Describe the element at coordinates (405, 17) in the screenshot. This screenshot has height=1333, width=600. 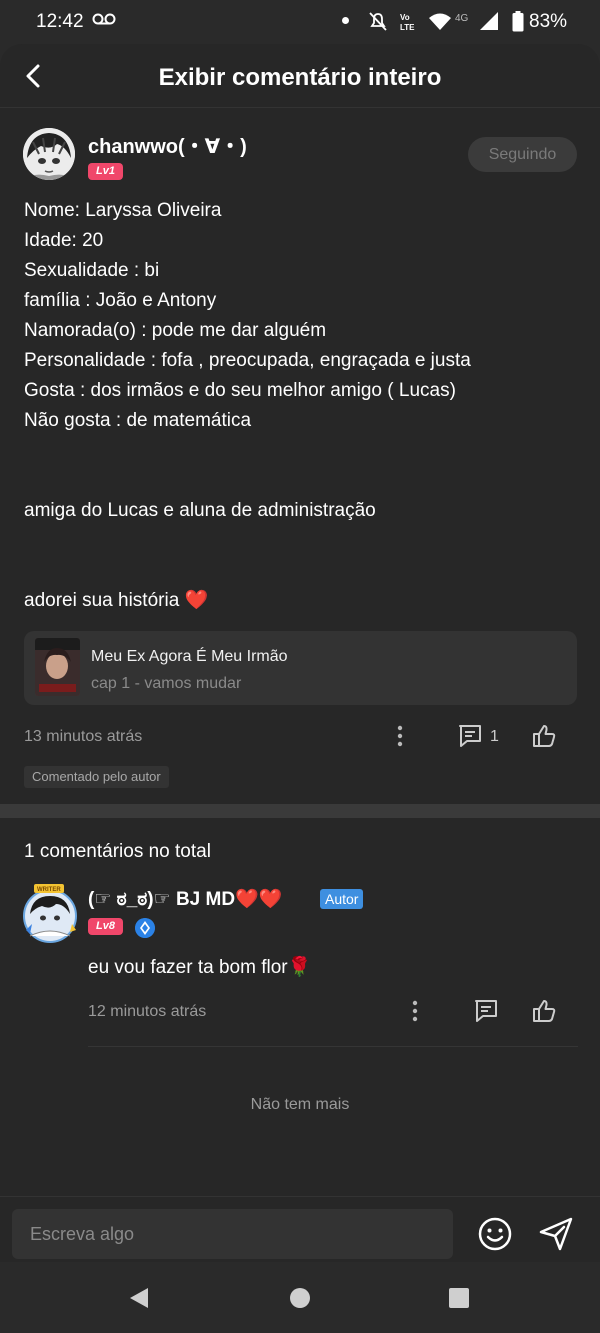
I see `svg-text: Vo` at that location.